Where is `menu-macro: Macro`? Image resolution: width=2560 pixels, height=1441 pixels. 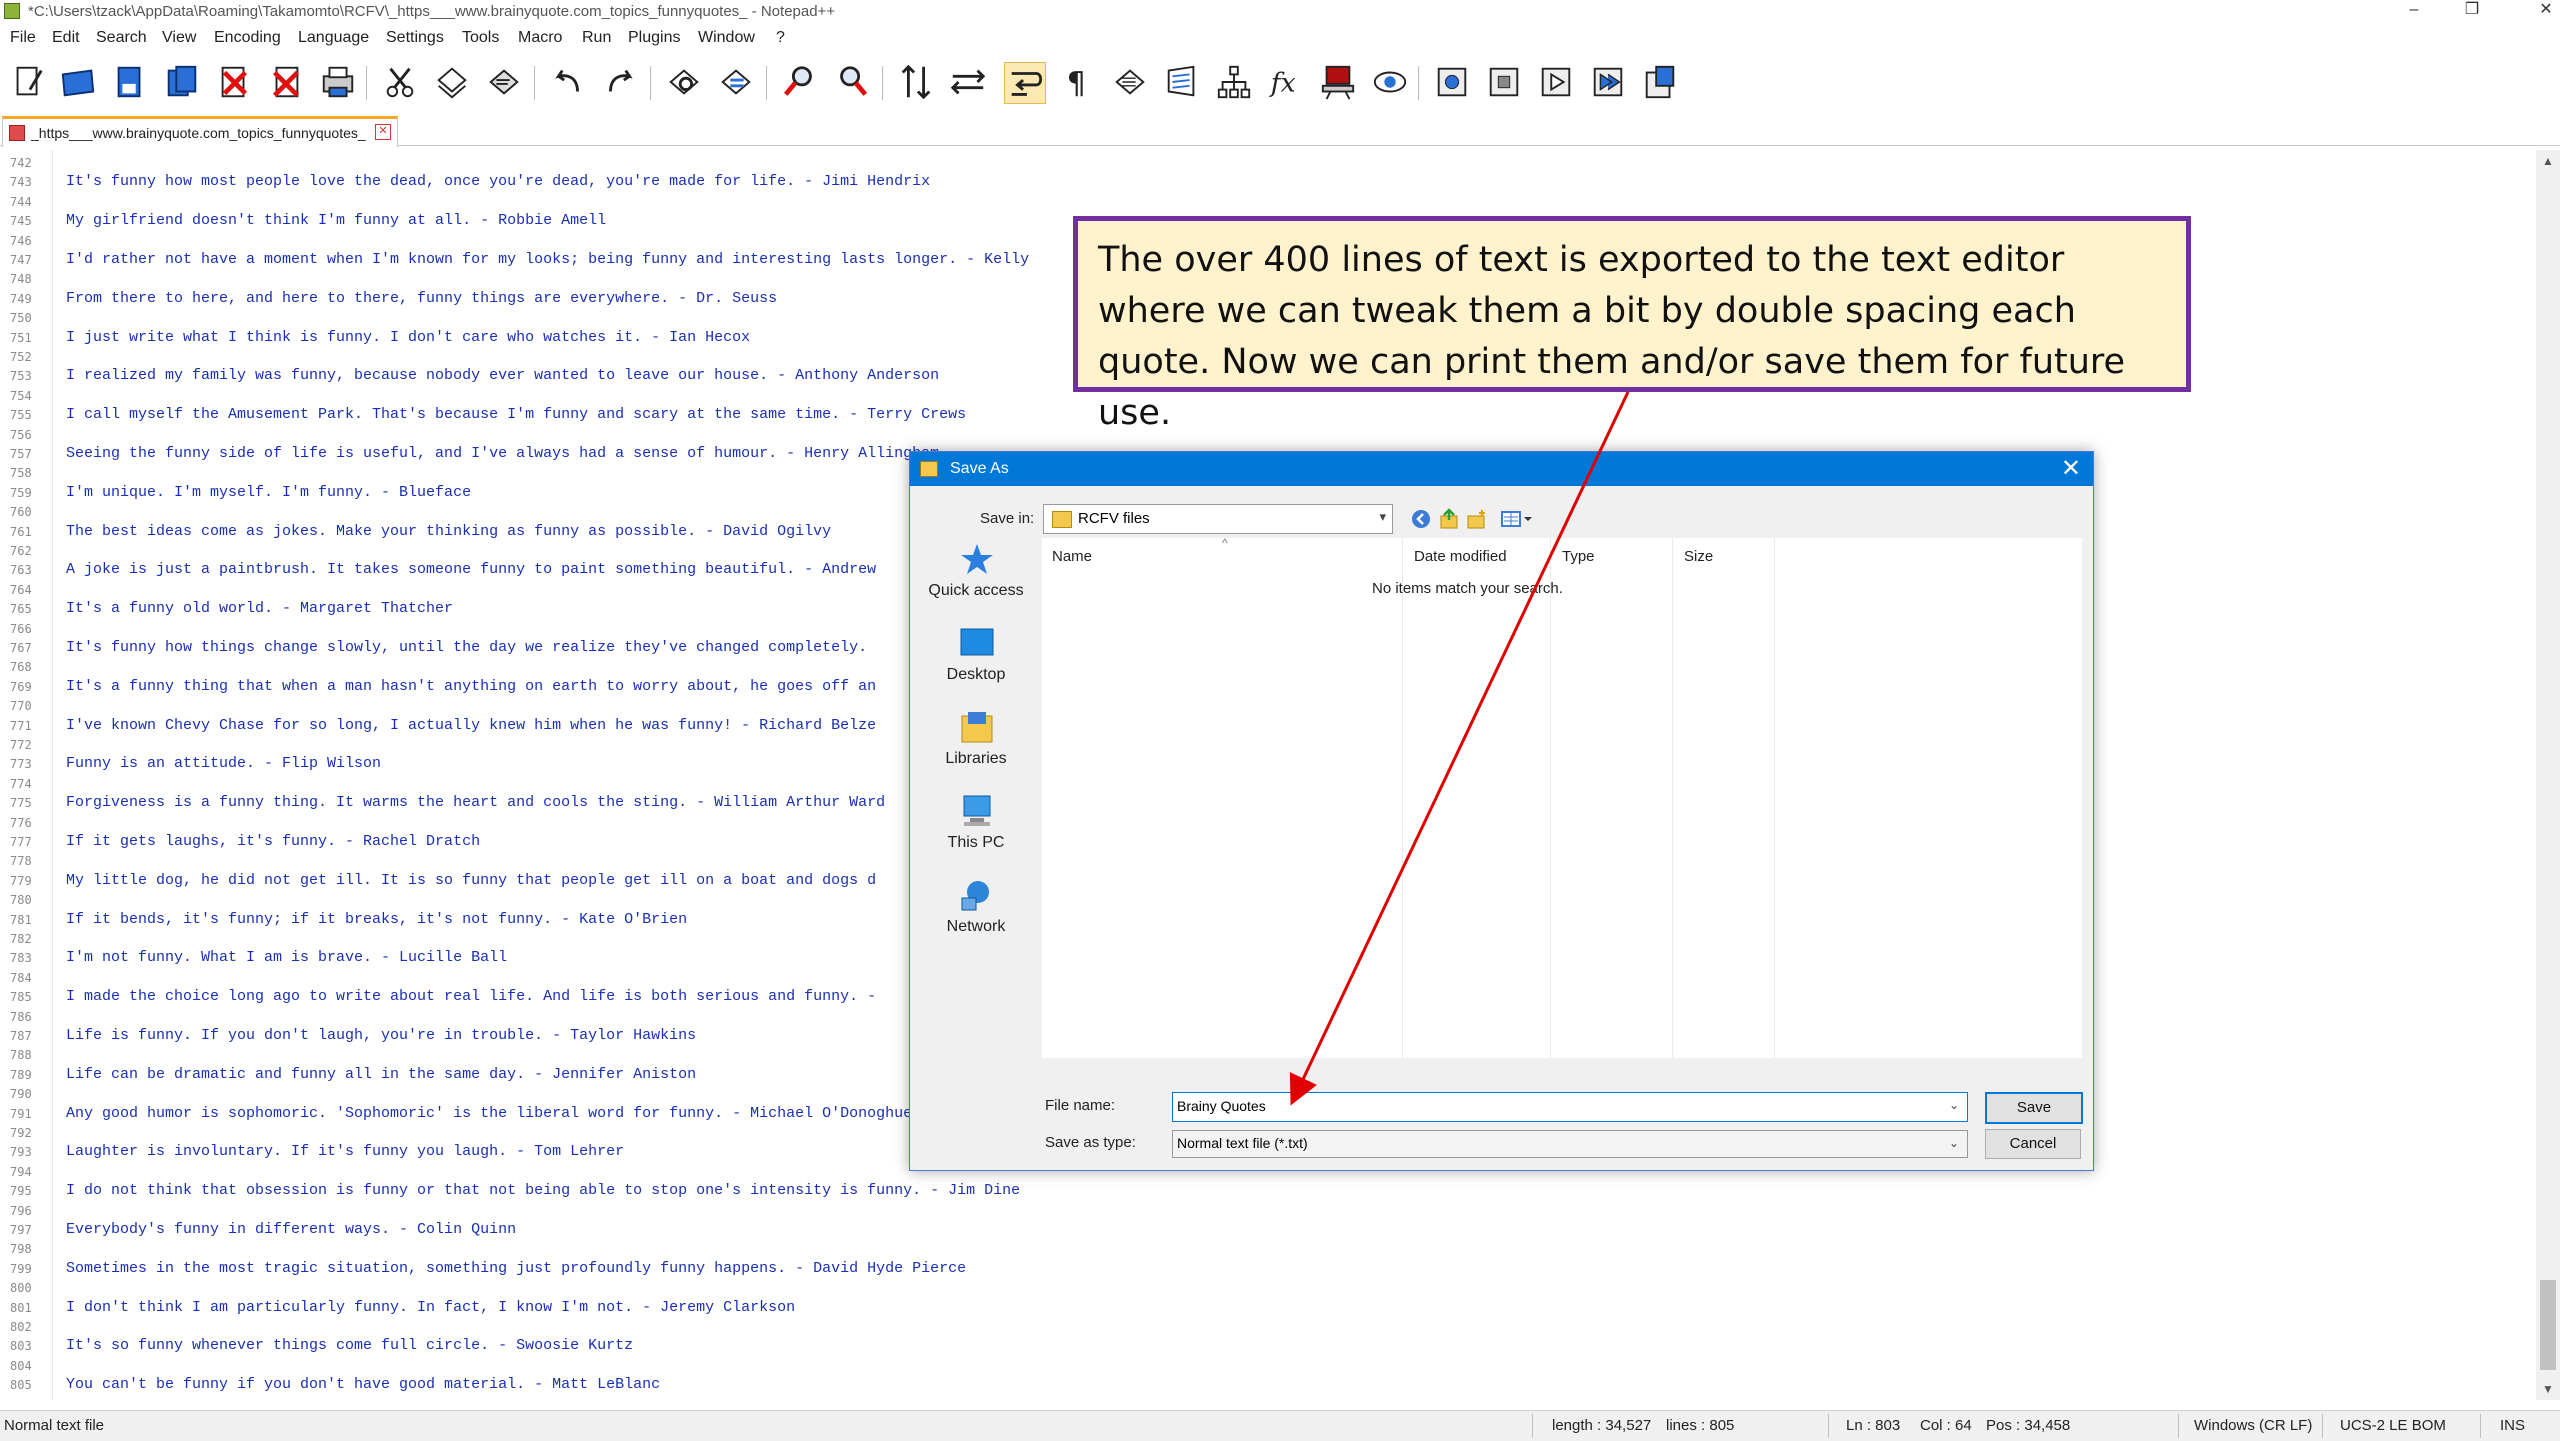 menu-macro: Macro is located at coordinates (540, 38).